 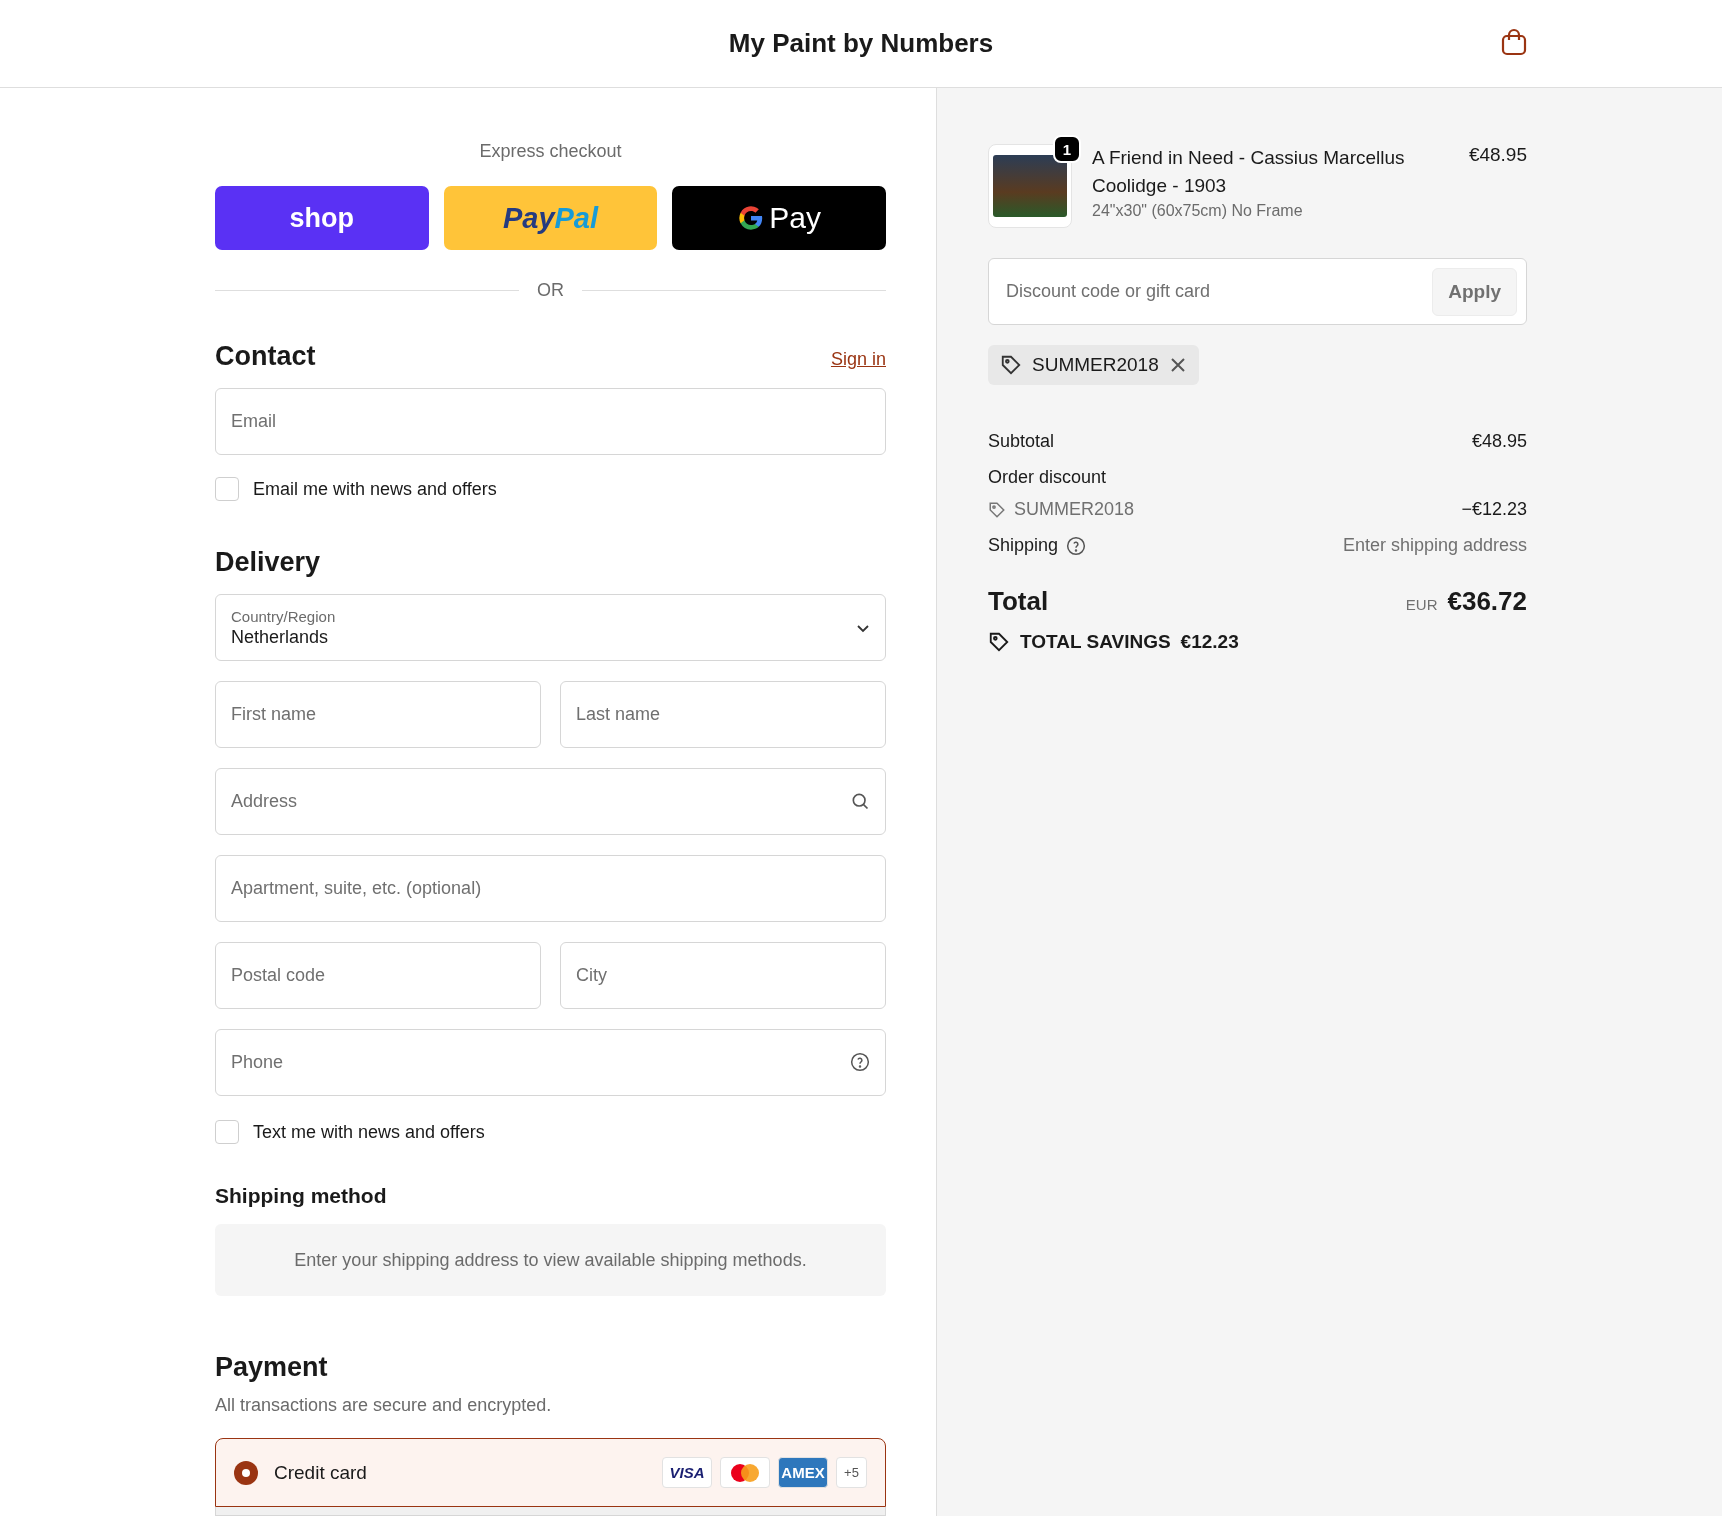 What do you see at coordinates (550, 151) in the screenshot?
I see `express-checkout-heading: Express checkout` at bounding box center [550, 151].